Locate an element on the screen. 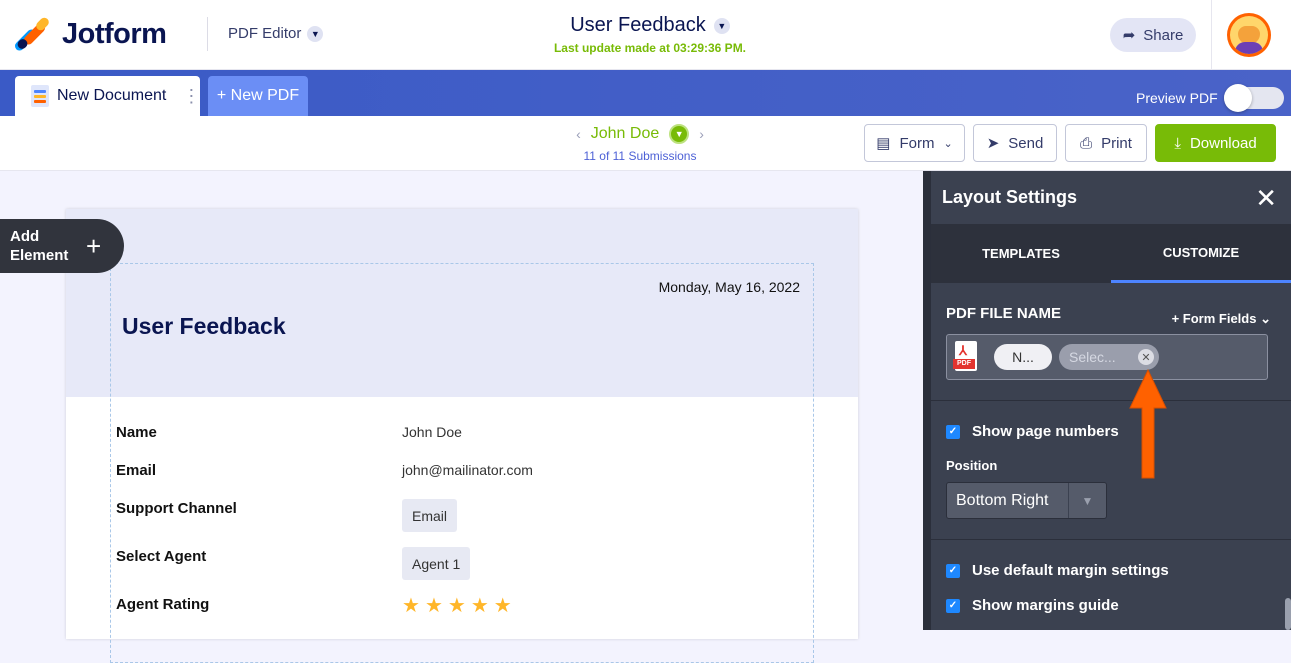 The width and height of the screenshot is (1291, 663). agent-rating-stars: ★ ★ ★ ★ ★ is located at coordinates (457, 606).